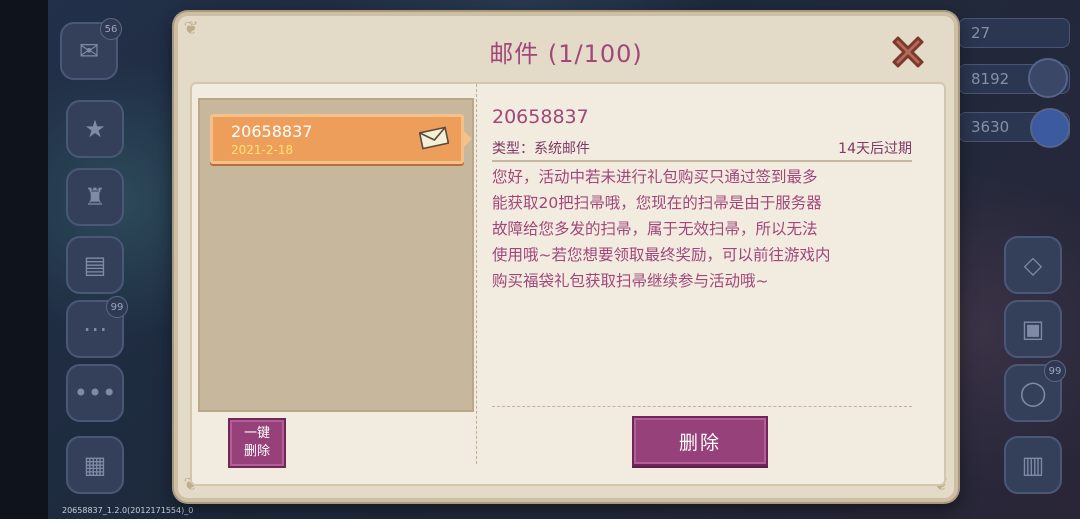  What do you see at coordinates (111, 29) in the screenshot?
I see `badge: 56` at bounding box center [111, 29].